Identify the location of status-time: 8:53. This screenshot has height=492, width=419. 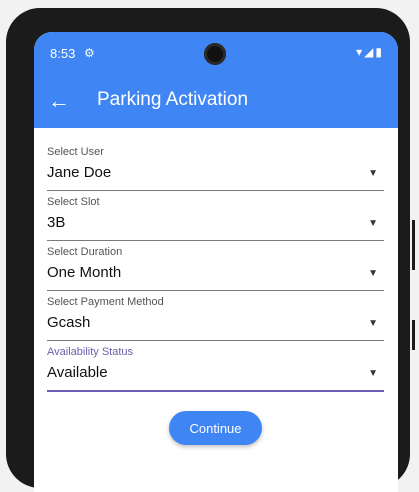
(63, 53).